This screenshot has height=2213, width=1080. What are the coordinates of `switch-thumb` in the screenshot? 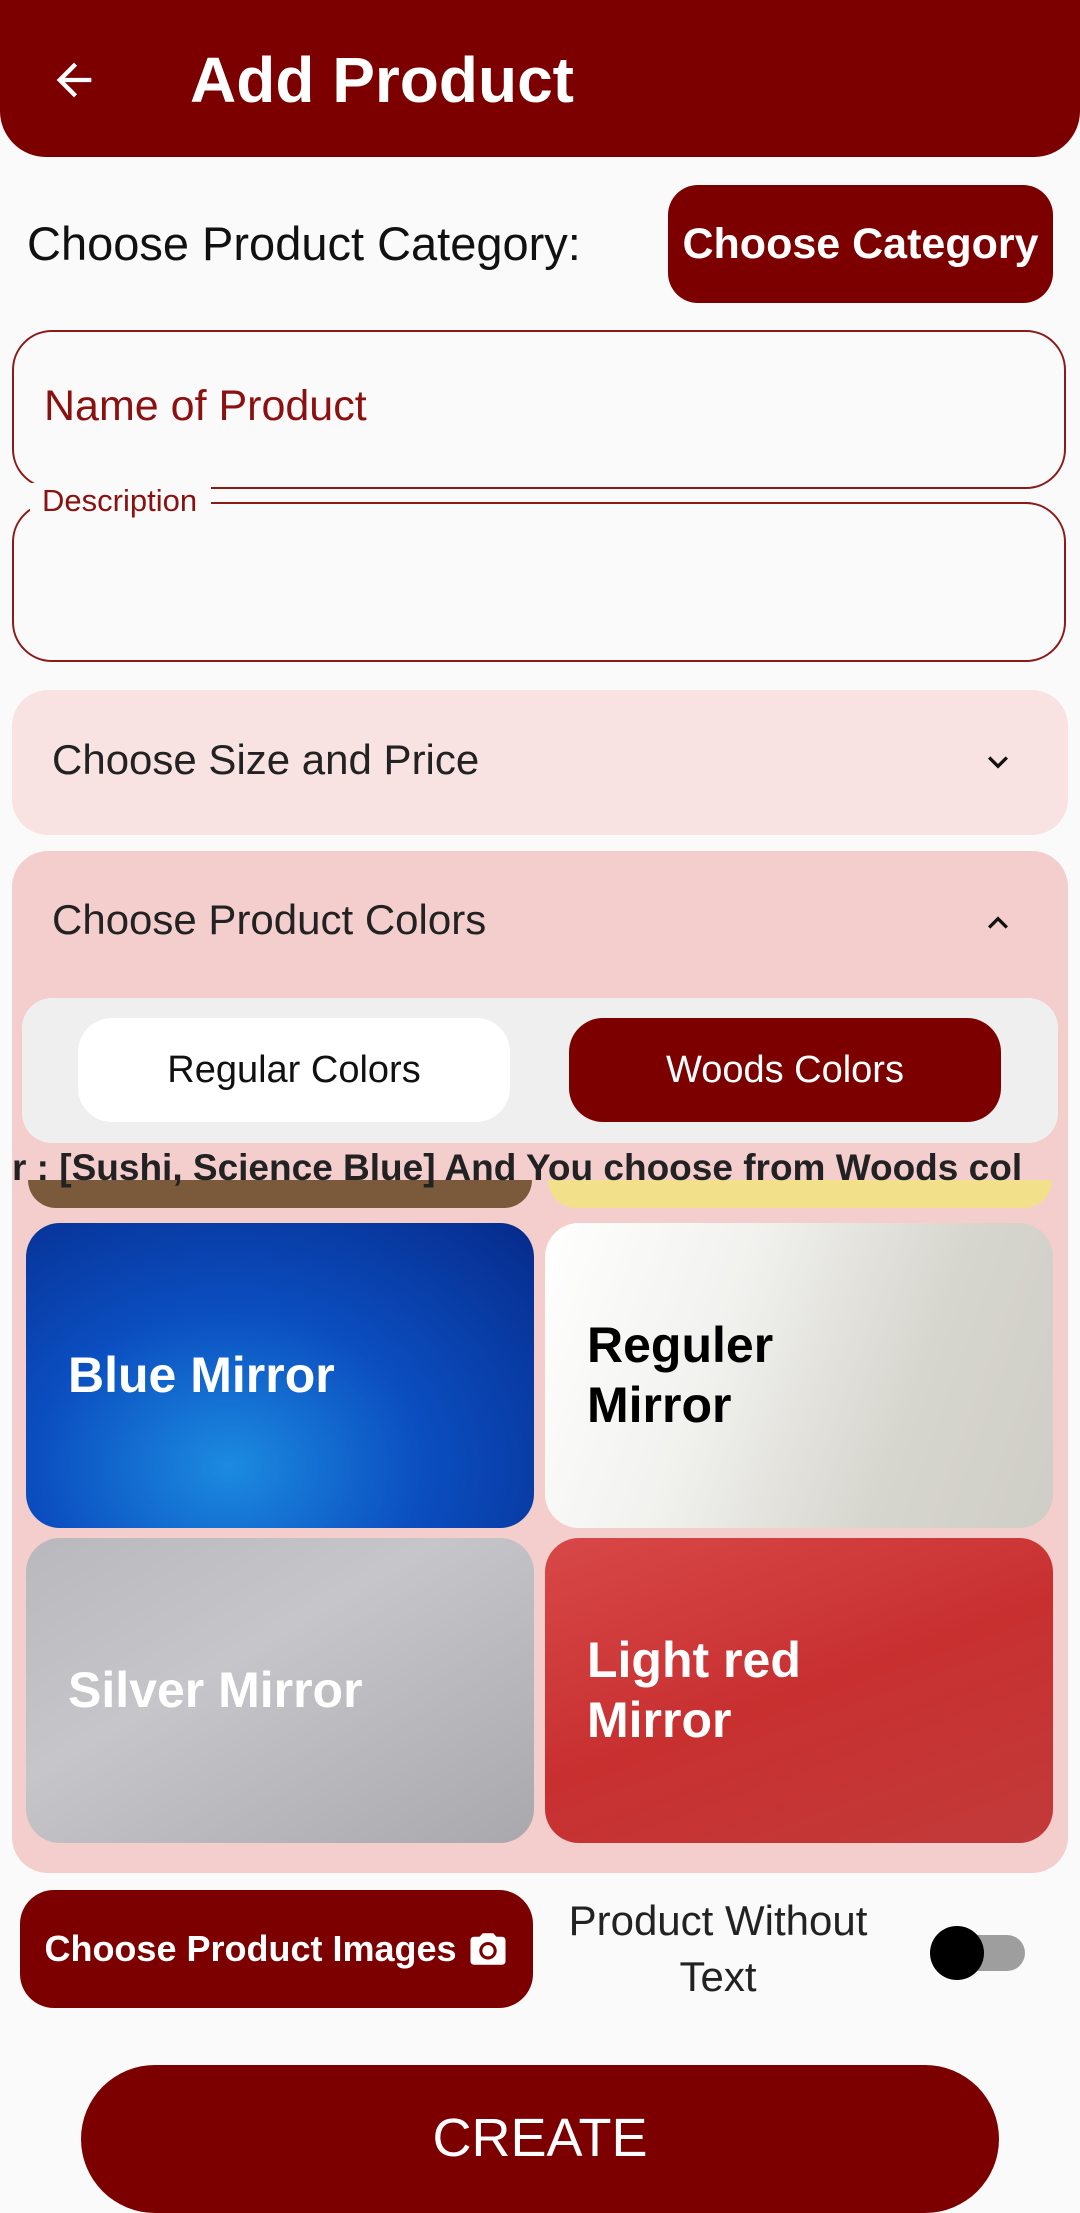 It's located at (957, 1953).